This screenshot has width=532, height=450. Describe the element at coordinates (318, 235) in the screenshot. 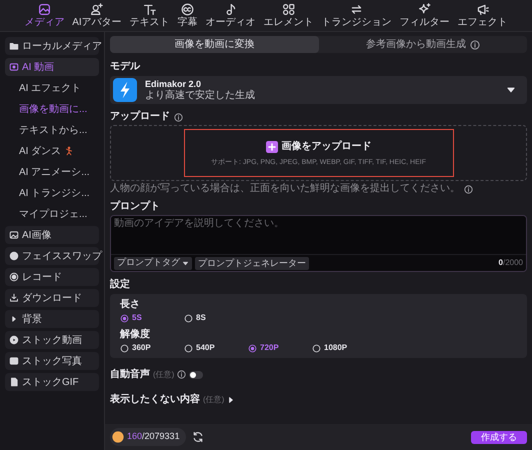

I see `prompt-input: 動画のアイデアを説明してください。` at that location.